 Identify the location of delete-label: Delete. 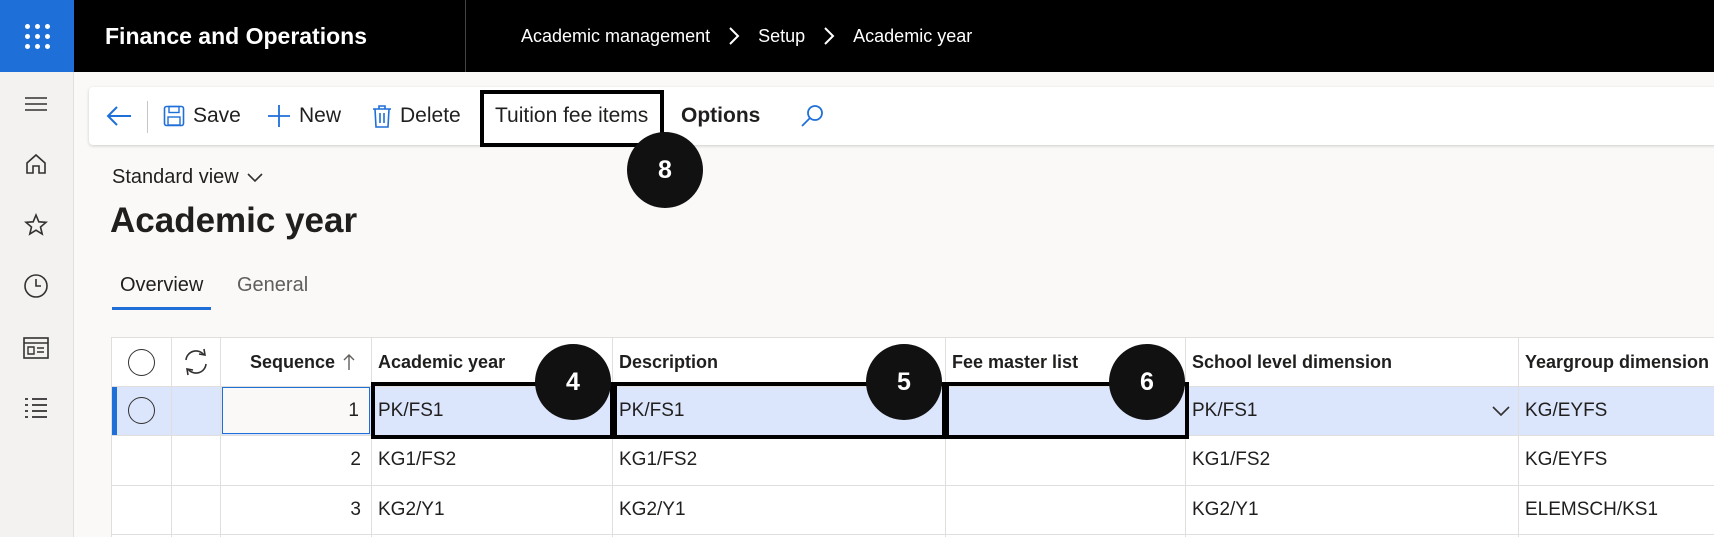
(430, 115).